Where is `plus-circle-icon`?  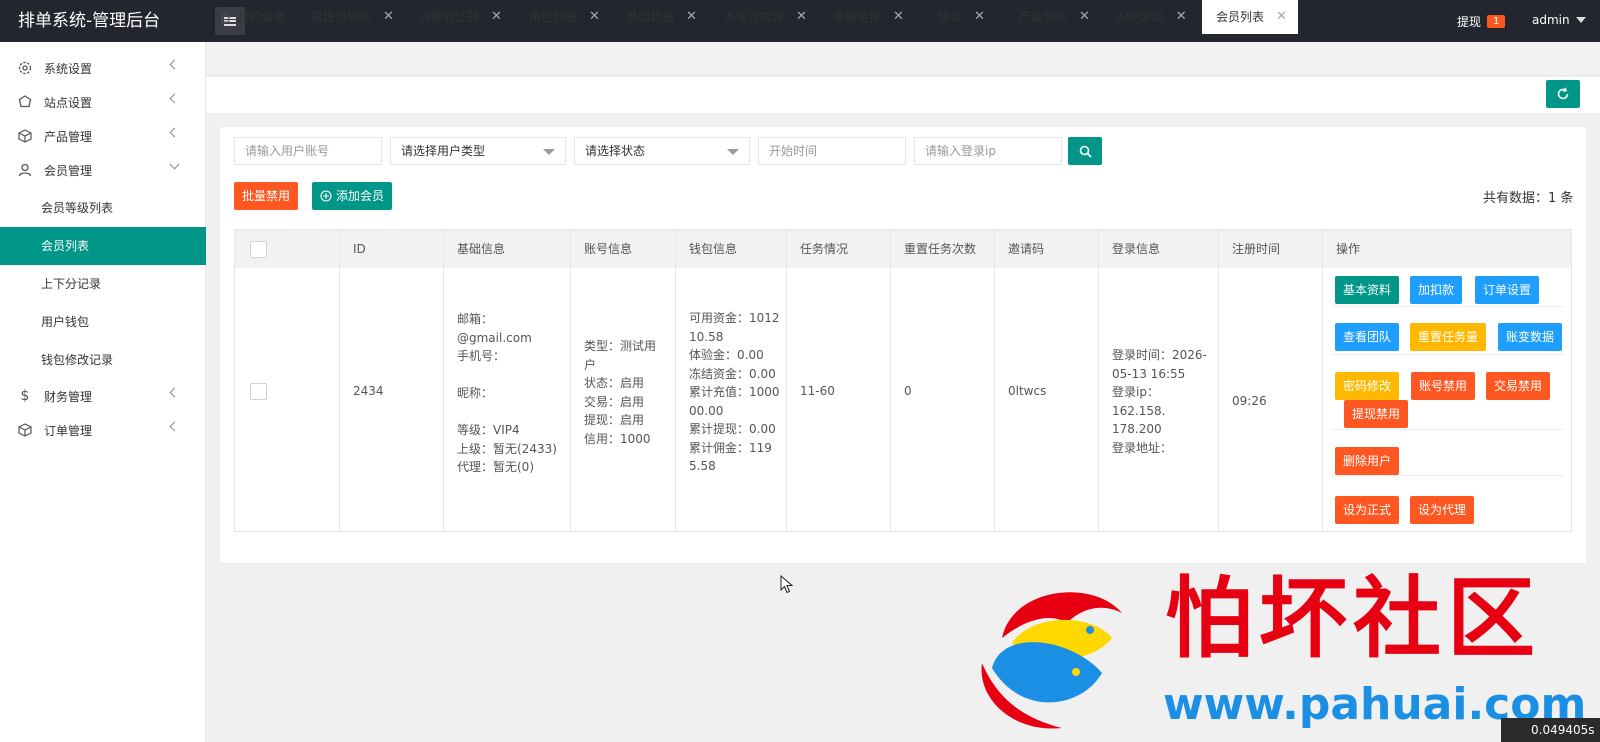 plus-circle-icon is located at coordinates (326, 196).